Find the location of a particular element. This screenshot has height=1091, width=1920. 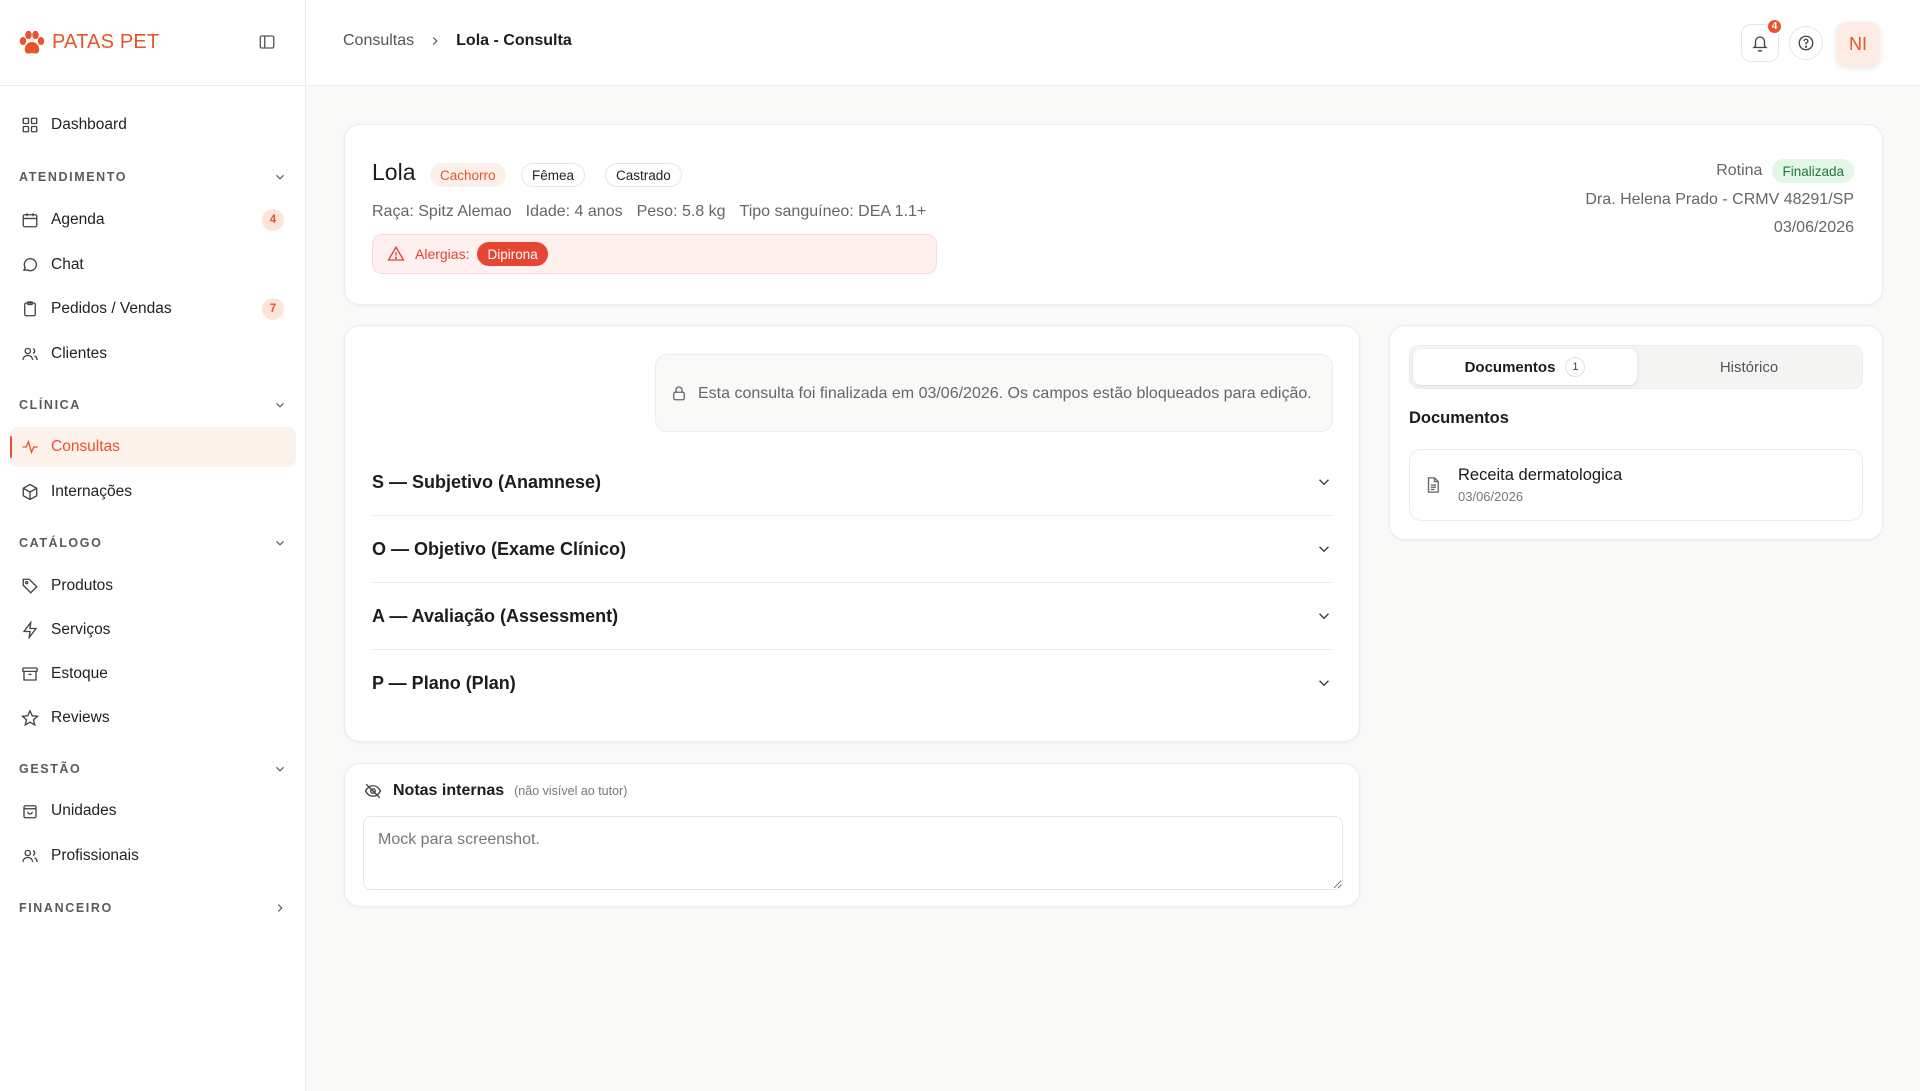

tab-label: Histórico is located at coordinates (1749, 367).